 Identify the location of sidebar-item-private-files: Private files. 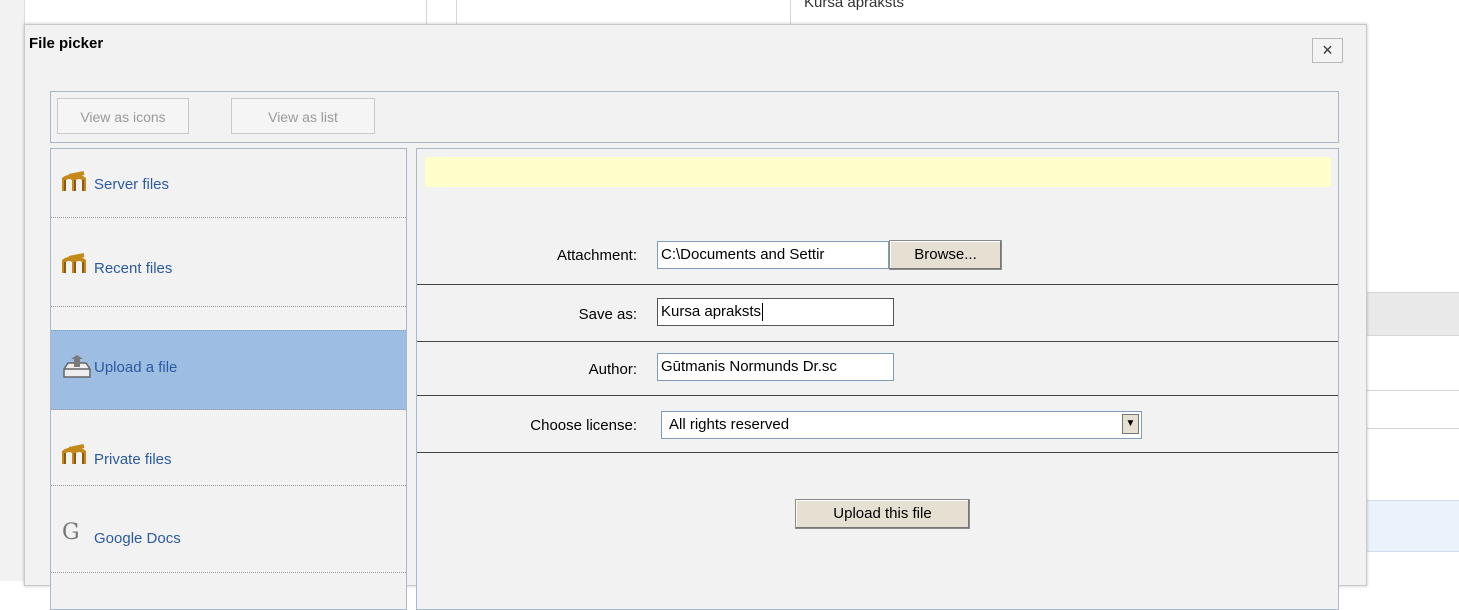
(228, 447).